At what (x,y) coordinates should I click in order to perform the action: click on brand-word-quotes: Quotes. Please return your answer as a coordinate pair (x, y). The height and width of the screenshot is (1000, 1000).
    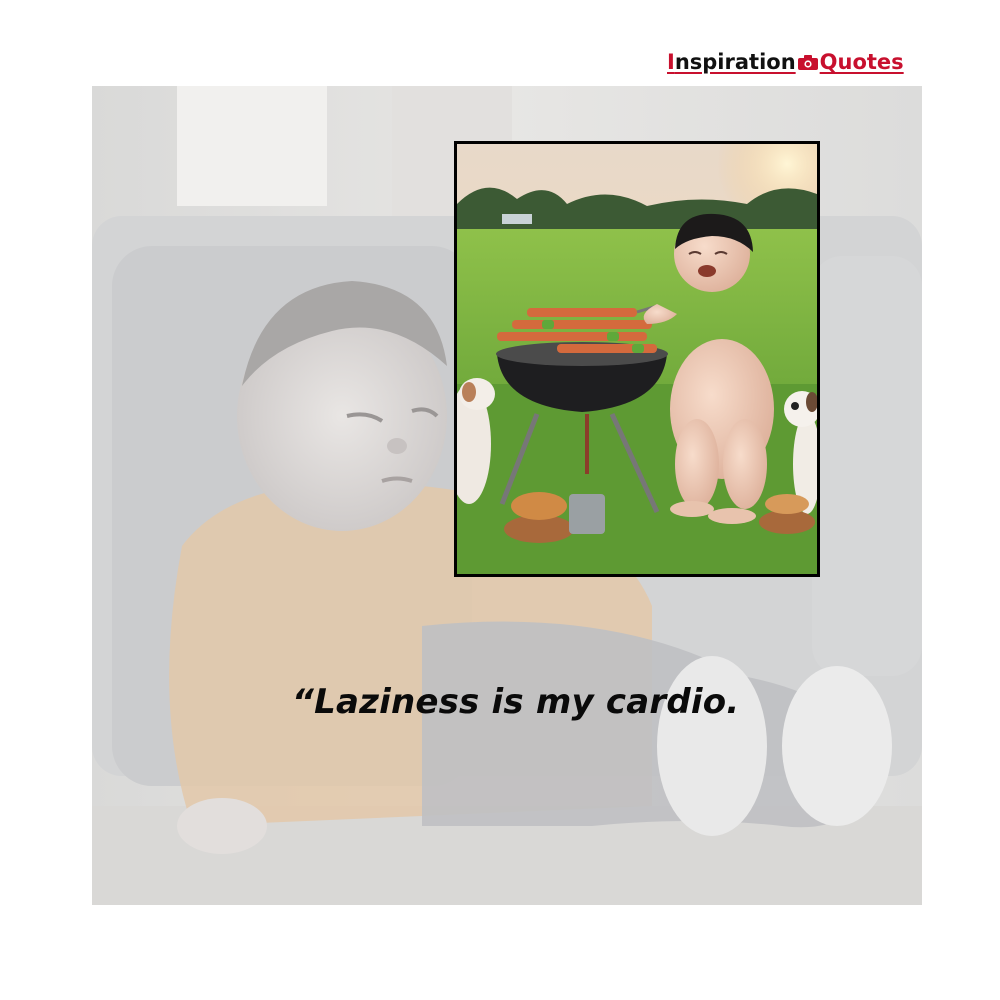
    Looking at the image, I should click on (861, 62).